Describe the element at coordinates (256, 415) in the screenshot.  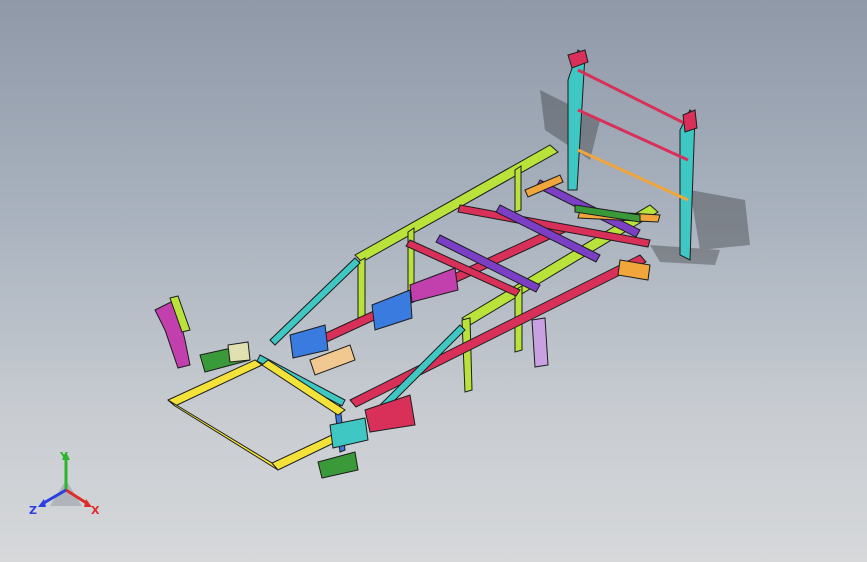
I see `front-bumper-frame` at that location.